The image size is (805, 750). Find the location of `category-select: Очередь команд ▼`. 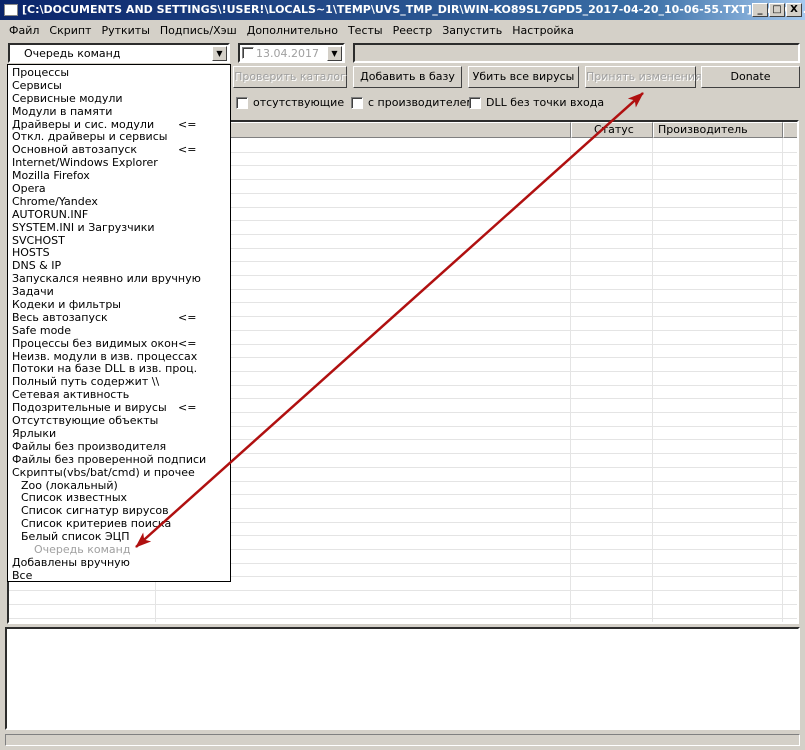

category-select: Очередь команд ▼ is located at coordinates (119, 53).